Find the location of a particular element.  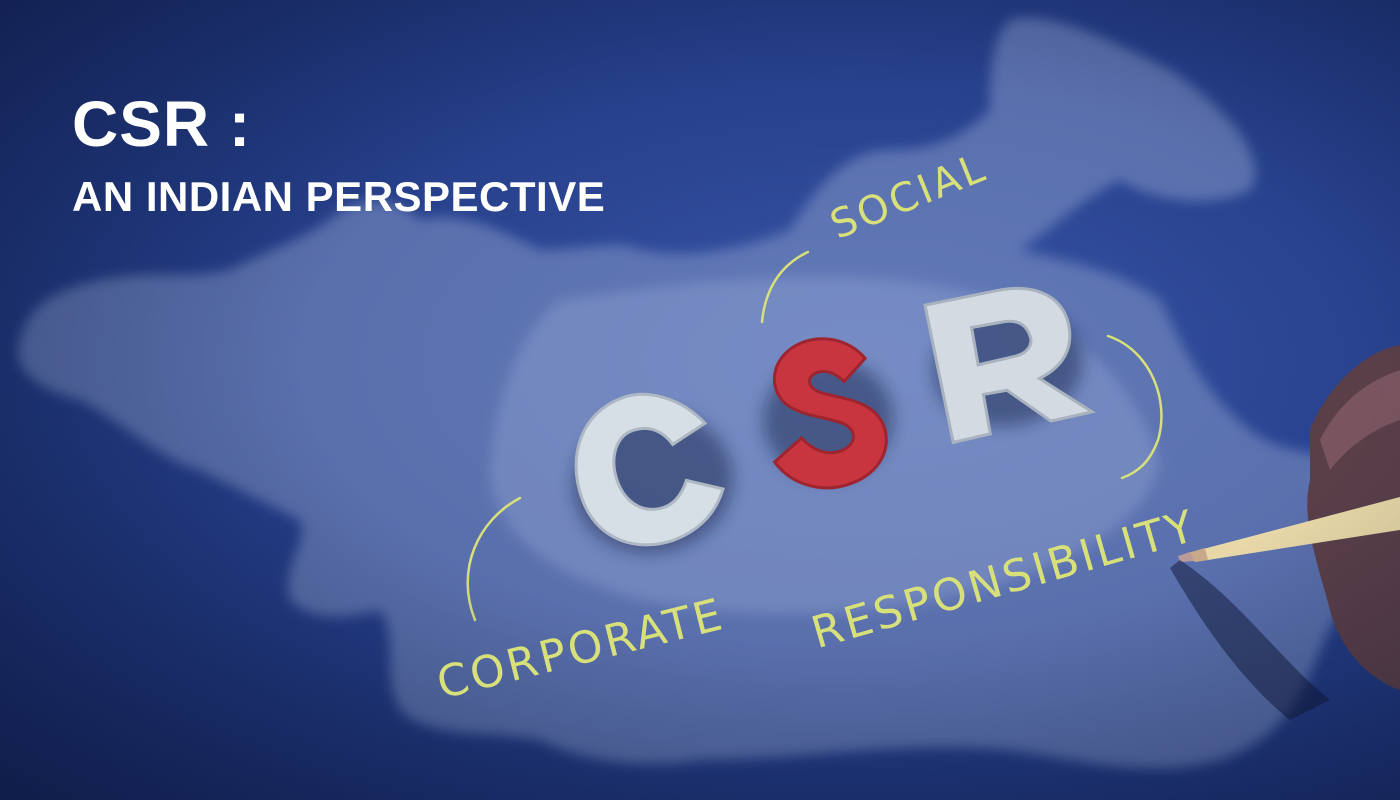

headline-subtitle: AN INDIAN PERSPECTIVE is located at coordinates (339, 196).